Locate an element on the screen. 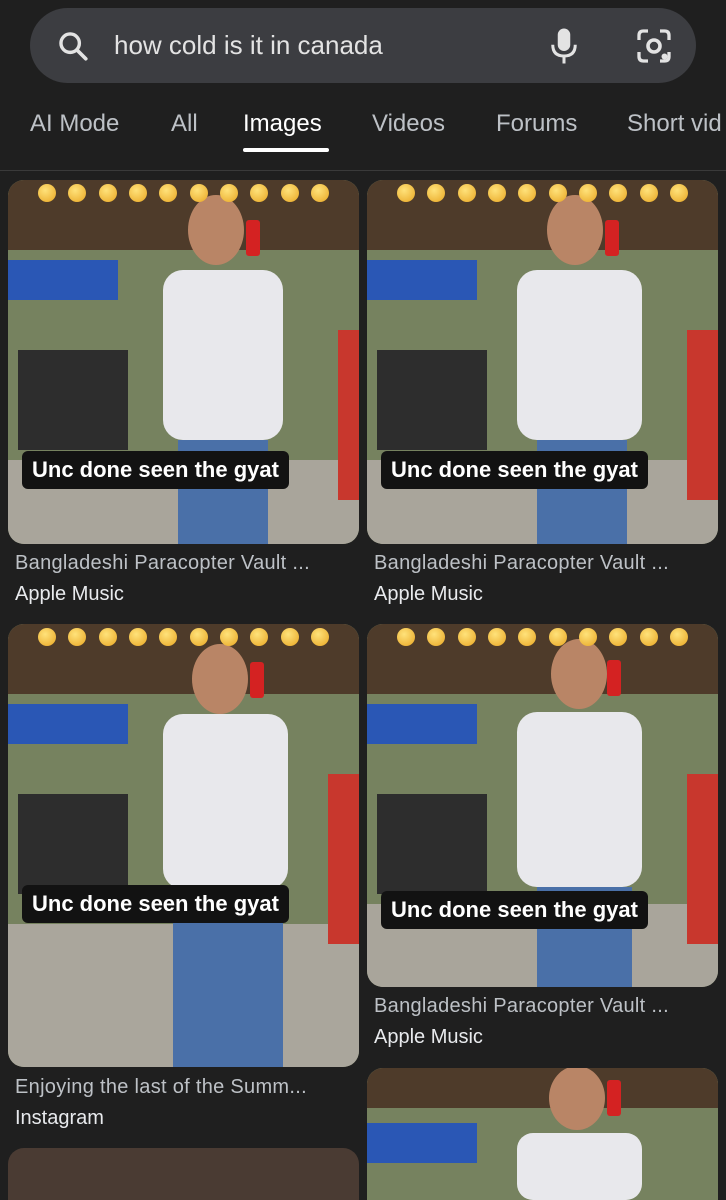  tab-images: Images is located at coordinates (282, 124).